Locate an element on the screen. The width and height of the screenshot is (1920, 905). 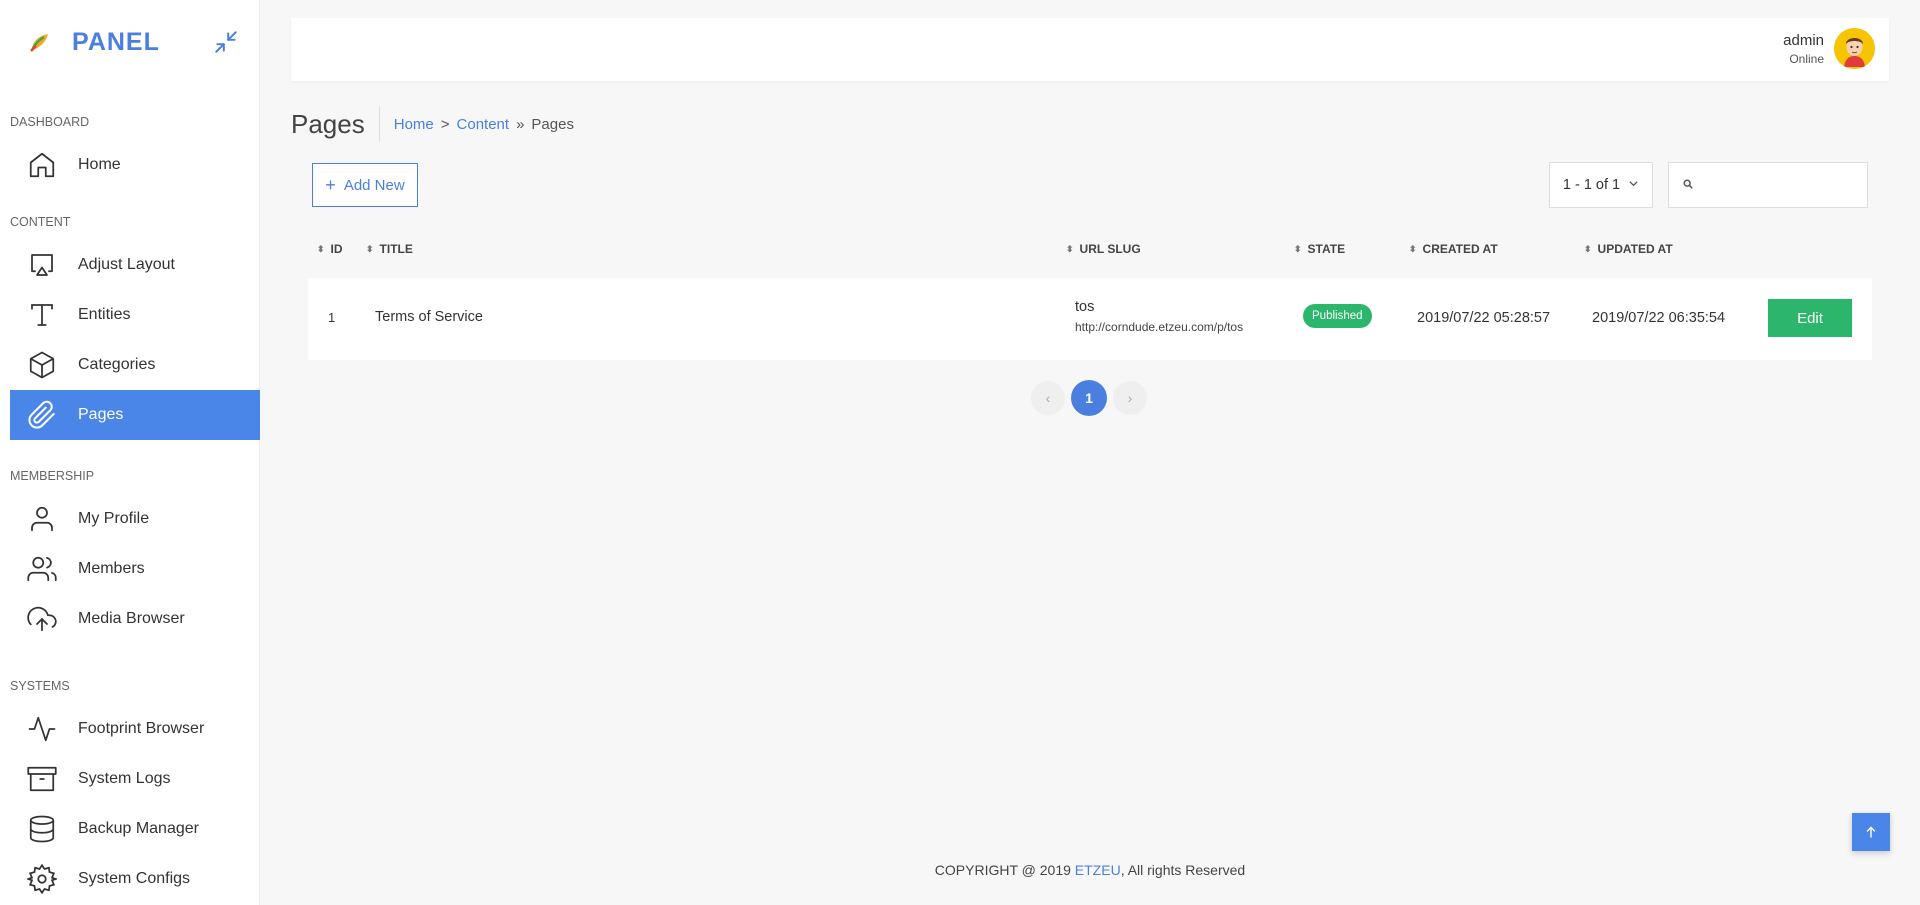
sidebar-item-adjust-layout: Adjust Layout is located at coordinates (135, 265).